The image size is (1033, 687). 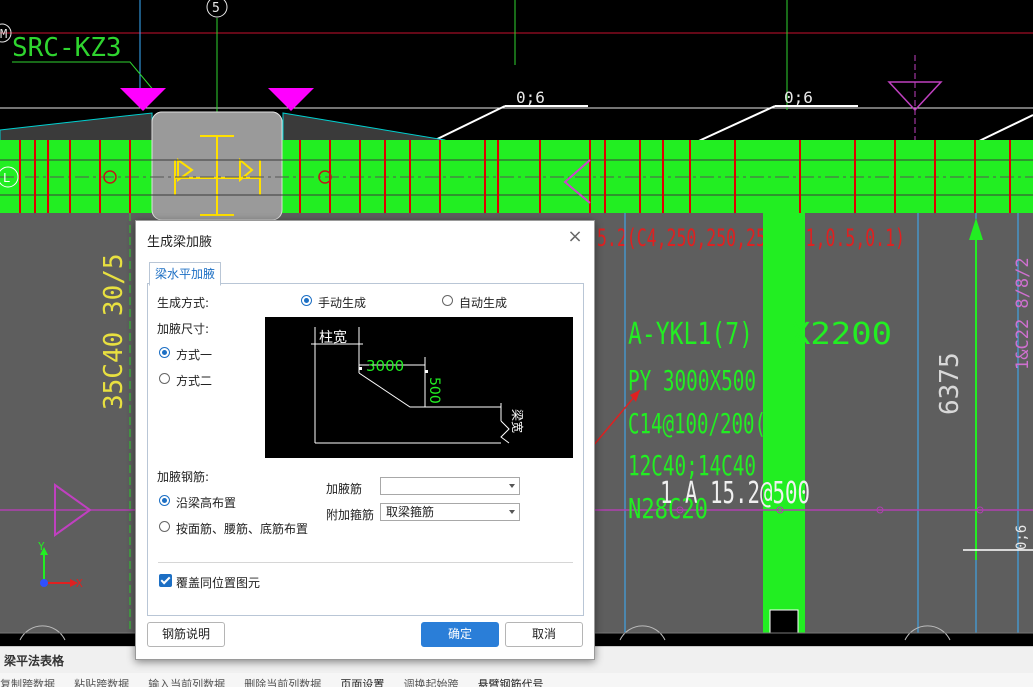 What do you see at coordinates (185, 274) in the screenshot?
I see `tab-horizontal-haunch: 梁水平加腋` at bounding box center [185, 274].